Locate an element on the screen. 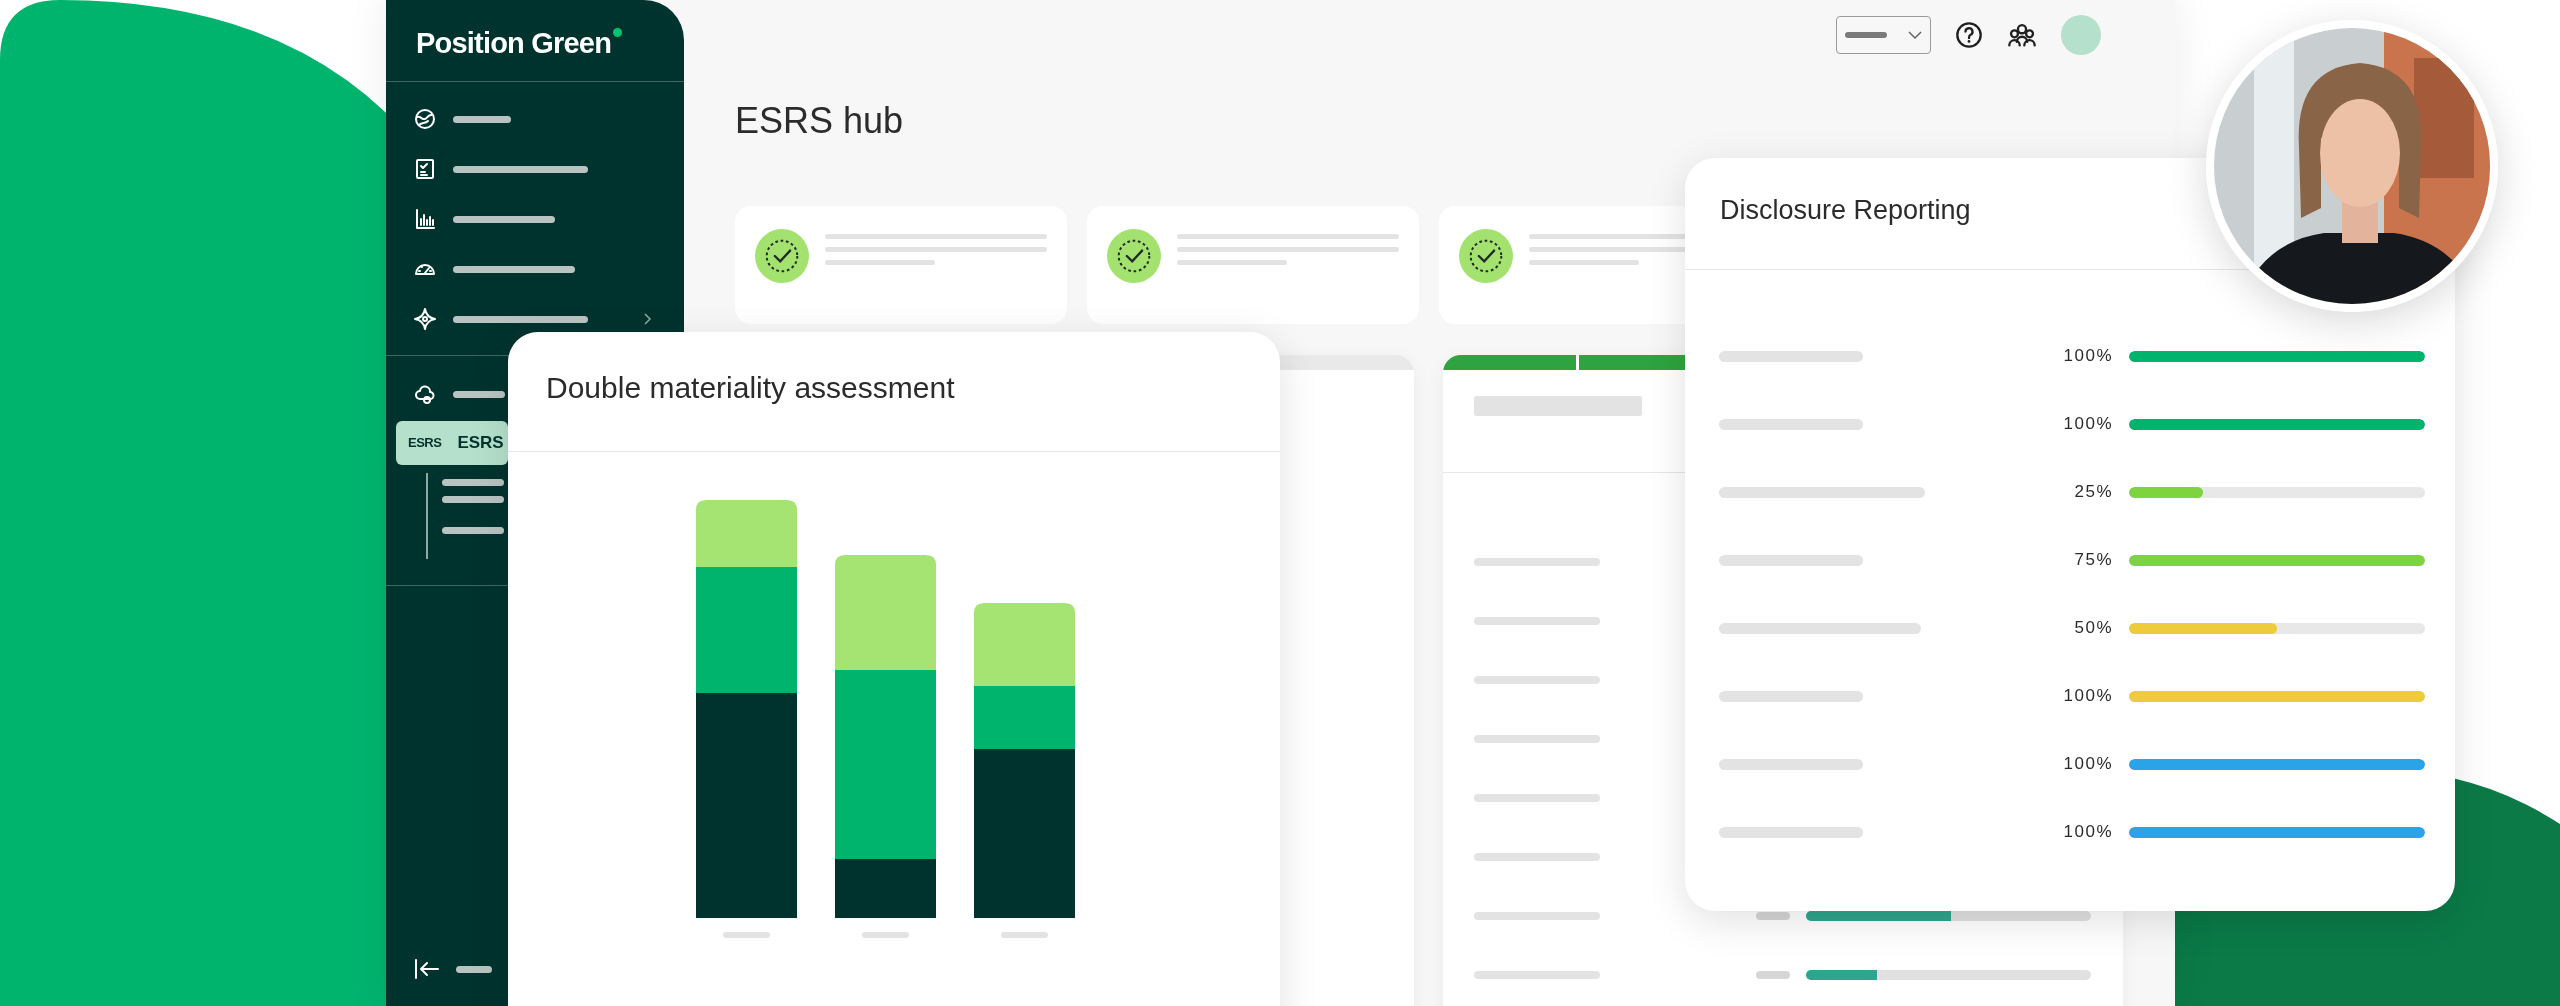 Image resolution: width=2560 pixels, height=1006 pixels. card-title: Double materiality assessment is located at coordinates (751, 388).